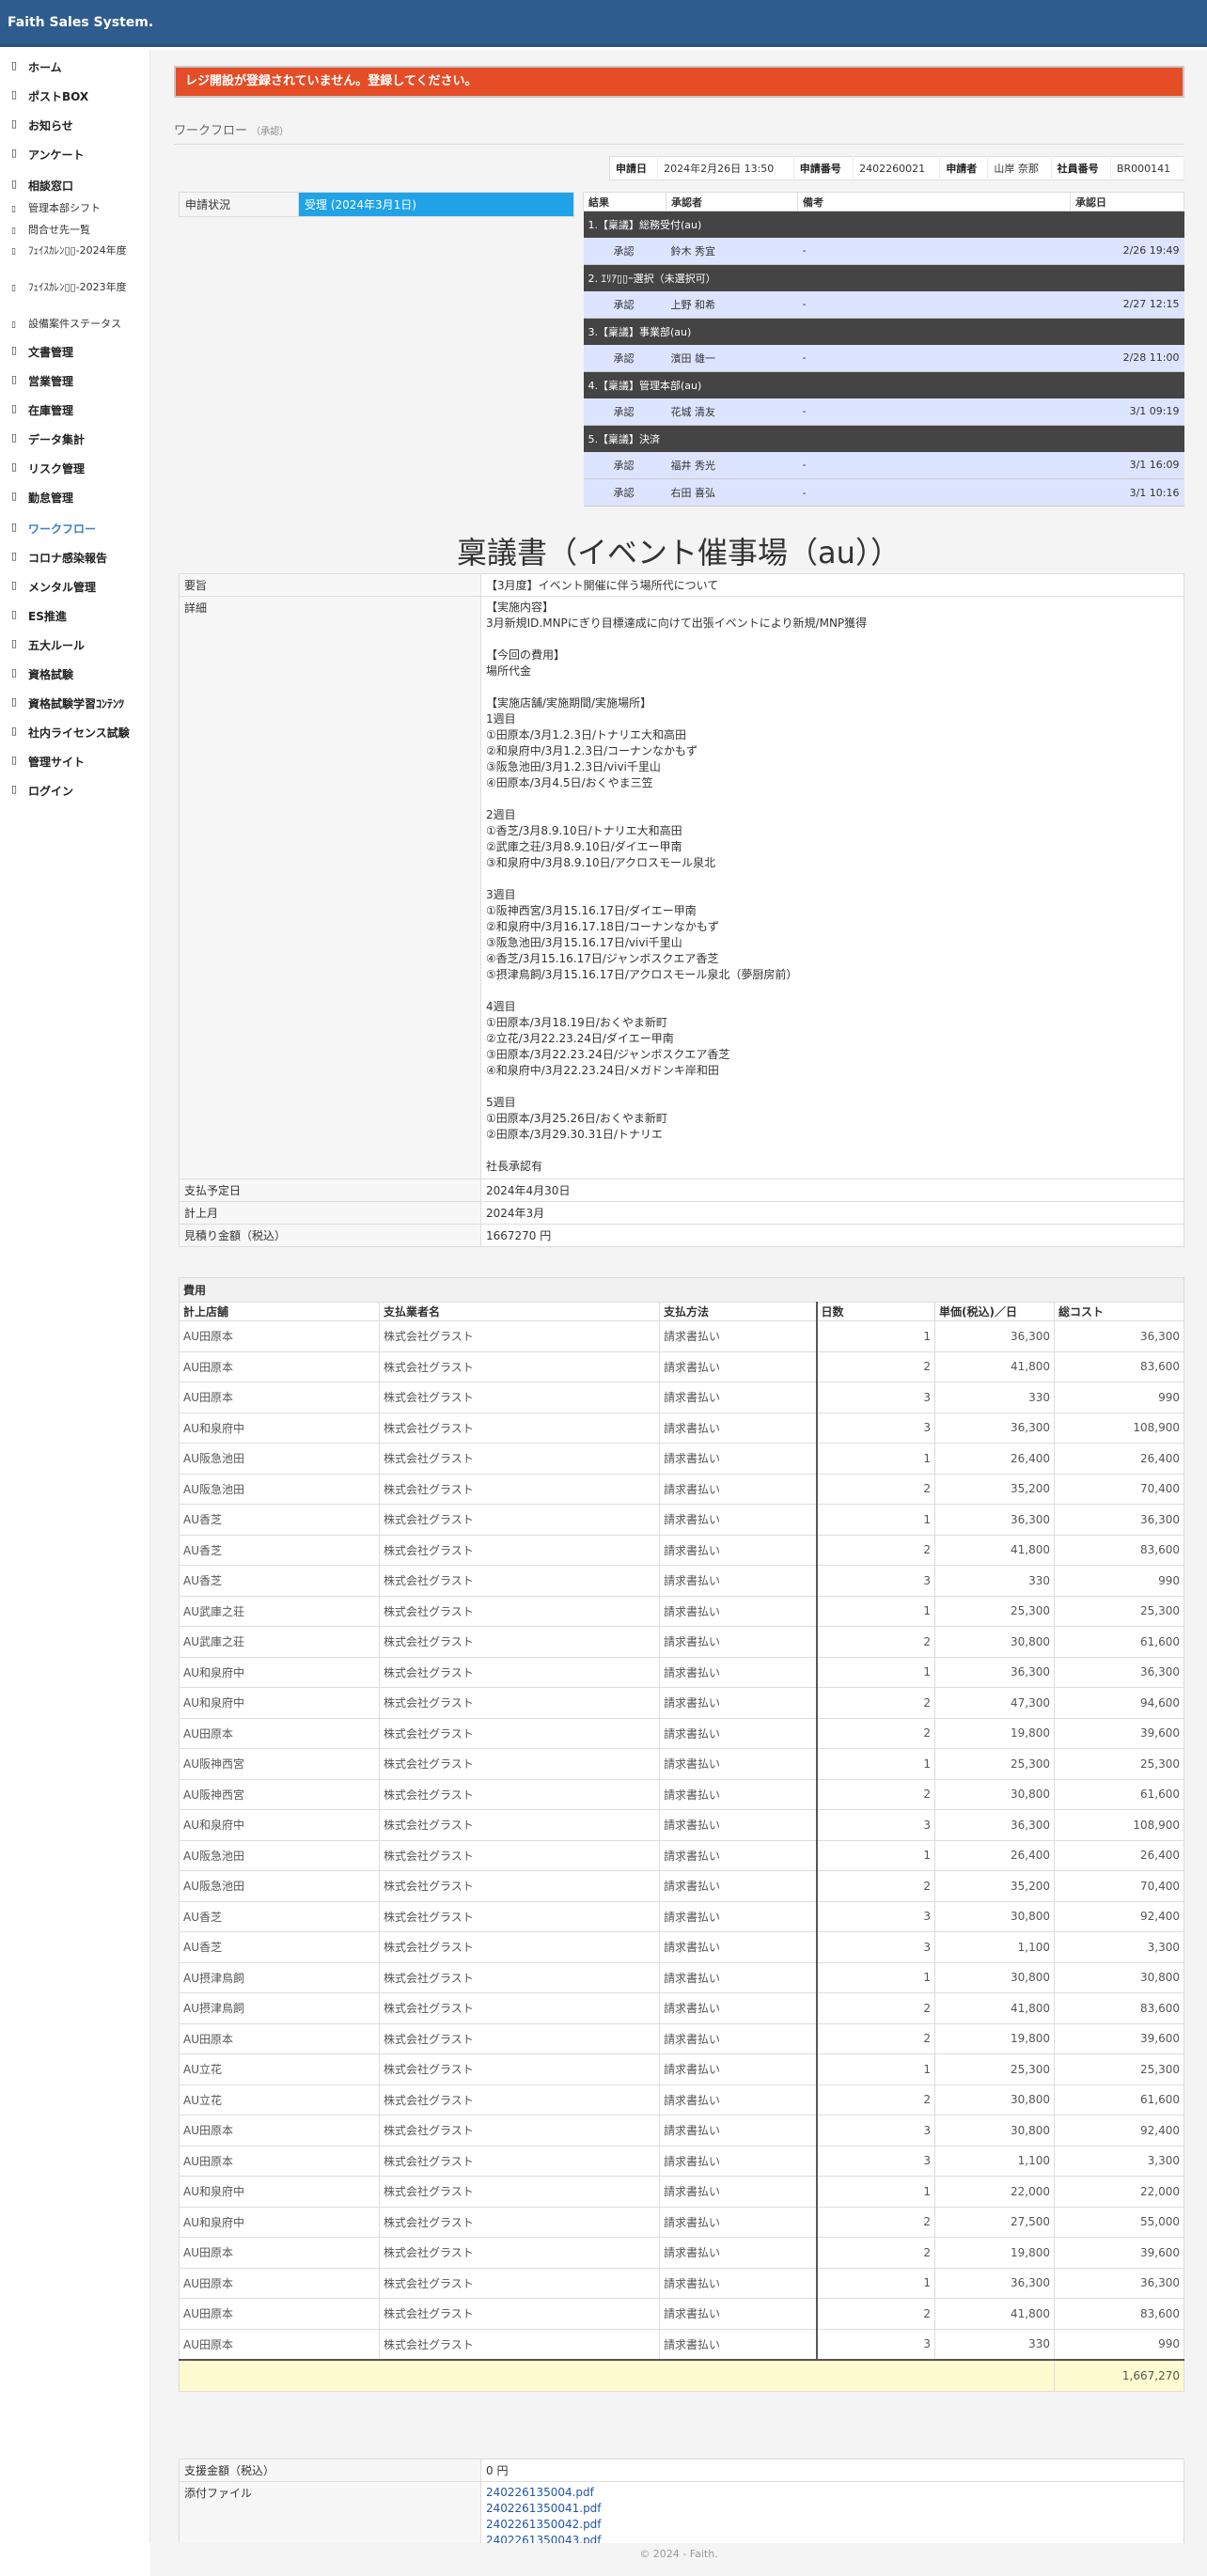 This screenshot has width=1207, height=2576. I want to click on sidebar-item-label: メンタル管理, so click(62, 587).